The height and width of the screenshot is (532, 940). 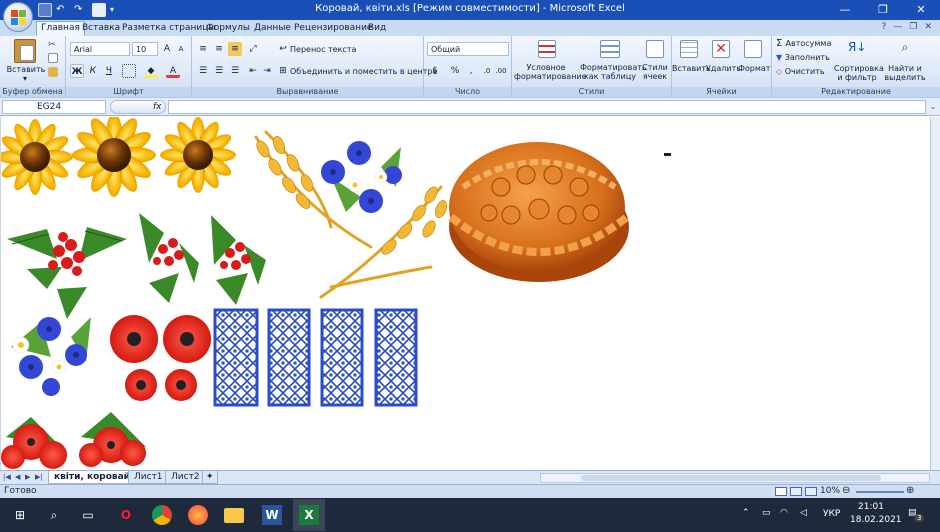 I want to click on help-icon: ?, so click(x=884, y=27).